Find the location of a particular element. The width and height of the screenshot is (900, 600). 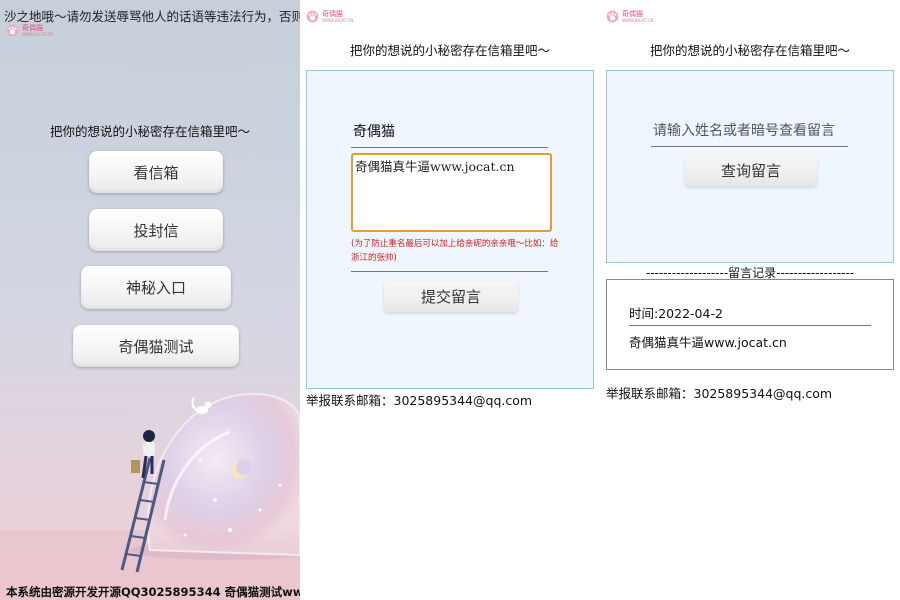

record-divider is located at coordinates (750, 325).